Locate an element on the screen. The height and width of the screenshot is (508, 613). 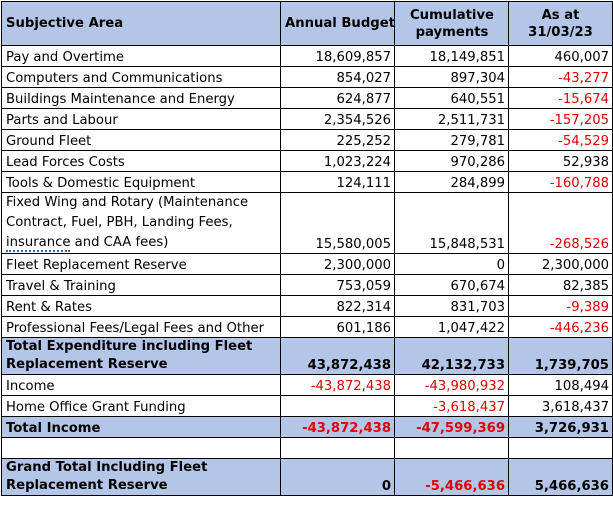
row-as-at: 52,938 is located at coordinates (560, 161).